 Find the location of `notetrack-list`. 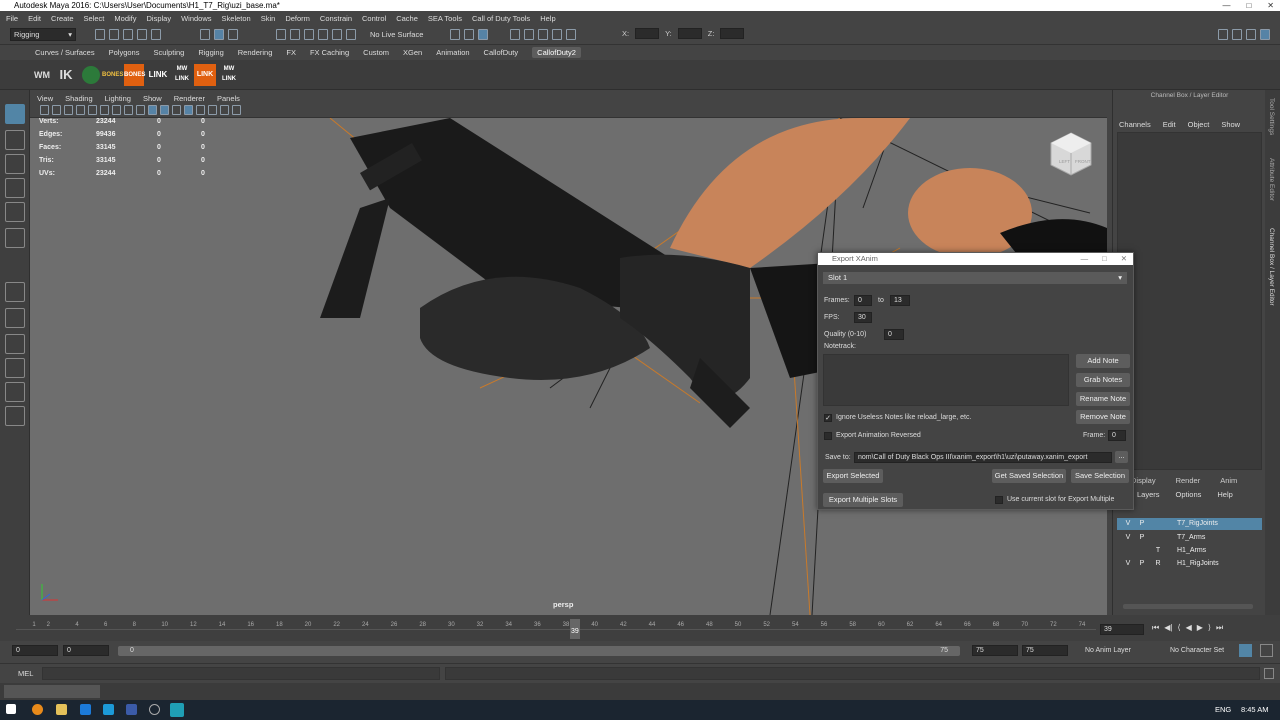

notetrack-list is located at coordinates (946, 380).